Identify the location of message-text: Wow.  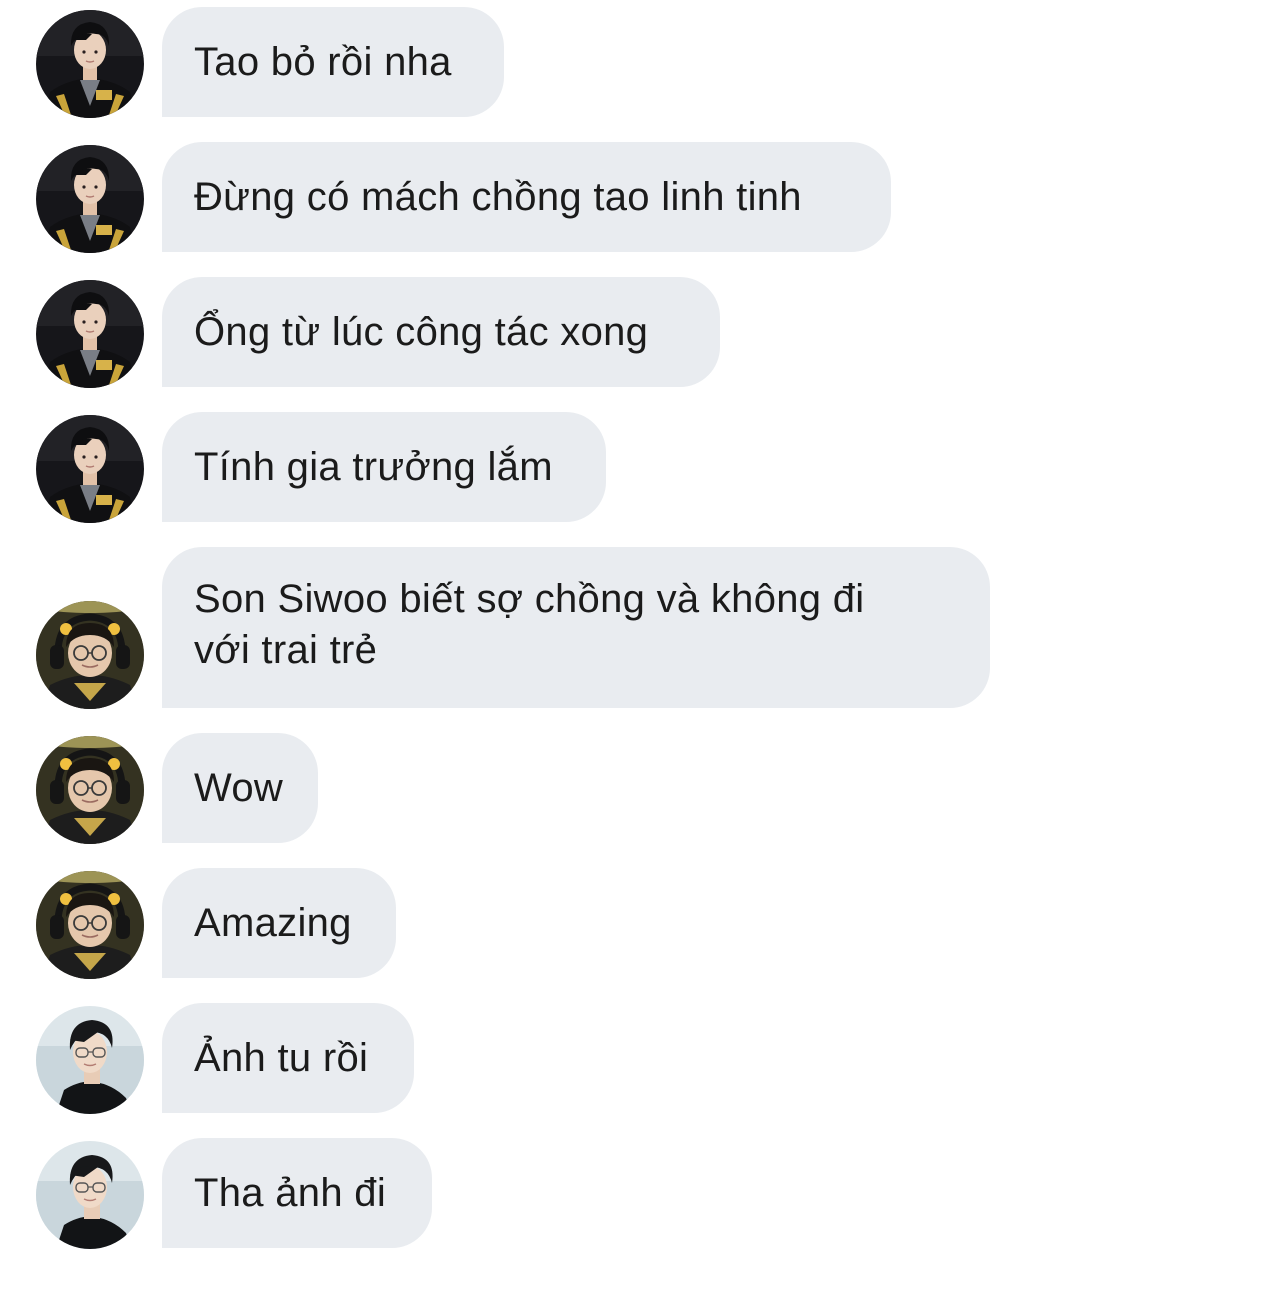
(239, 787).